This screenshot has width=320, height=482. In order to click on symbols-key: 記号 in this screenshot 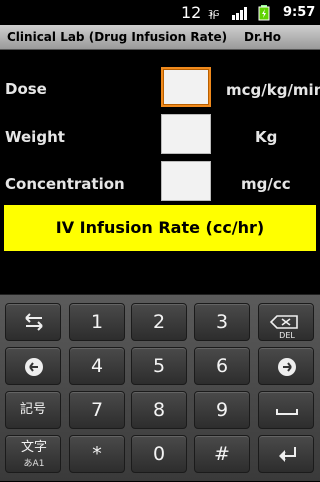, I will do `click(33, 410)`.